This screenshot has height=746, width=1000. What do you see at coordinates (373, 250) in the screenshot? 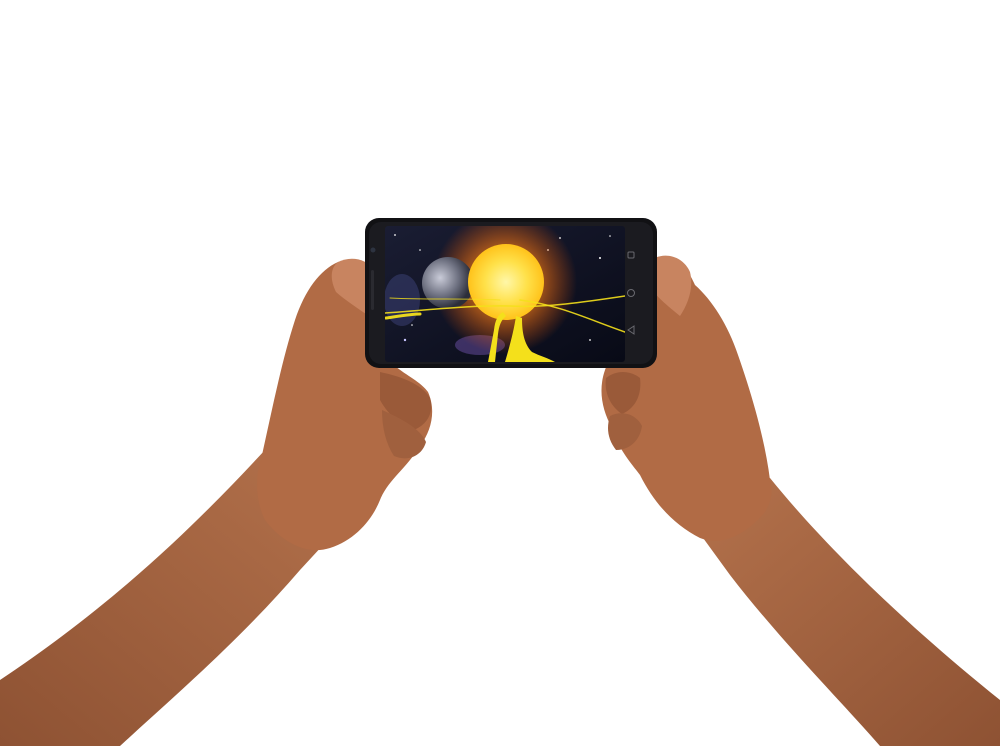
I see `front-camera` at bounding box center [373, 250].